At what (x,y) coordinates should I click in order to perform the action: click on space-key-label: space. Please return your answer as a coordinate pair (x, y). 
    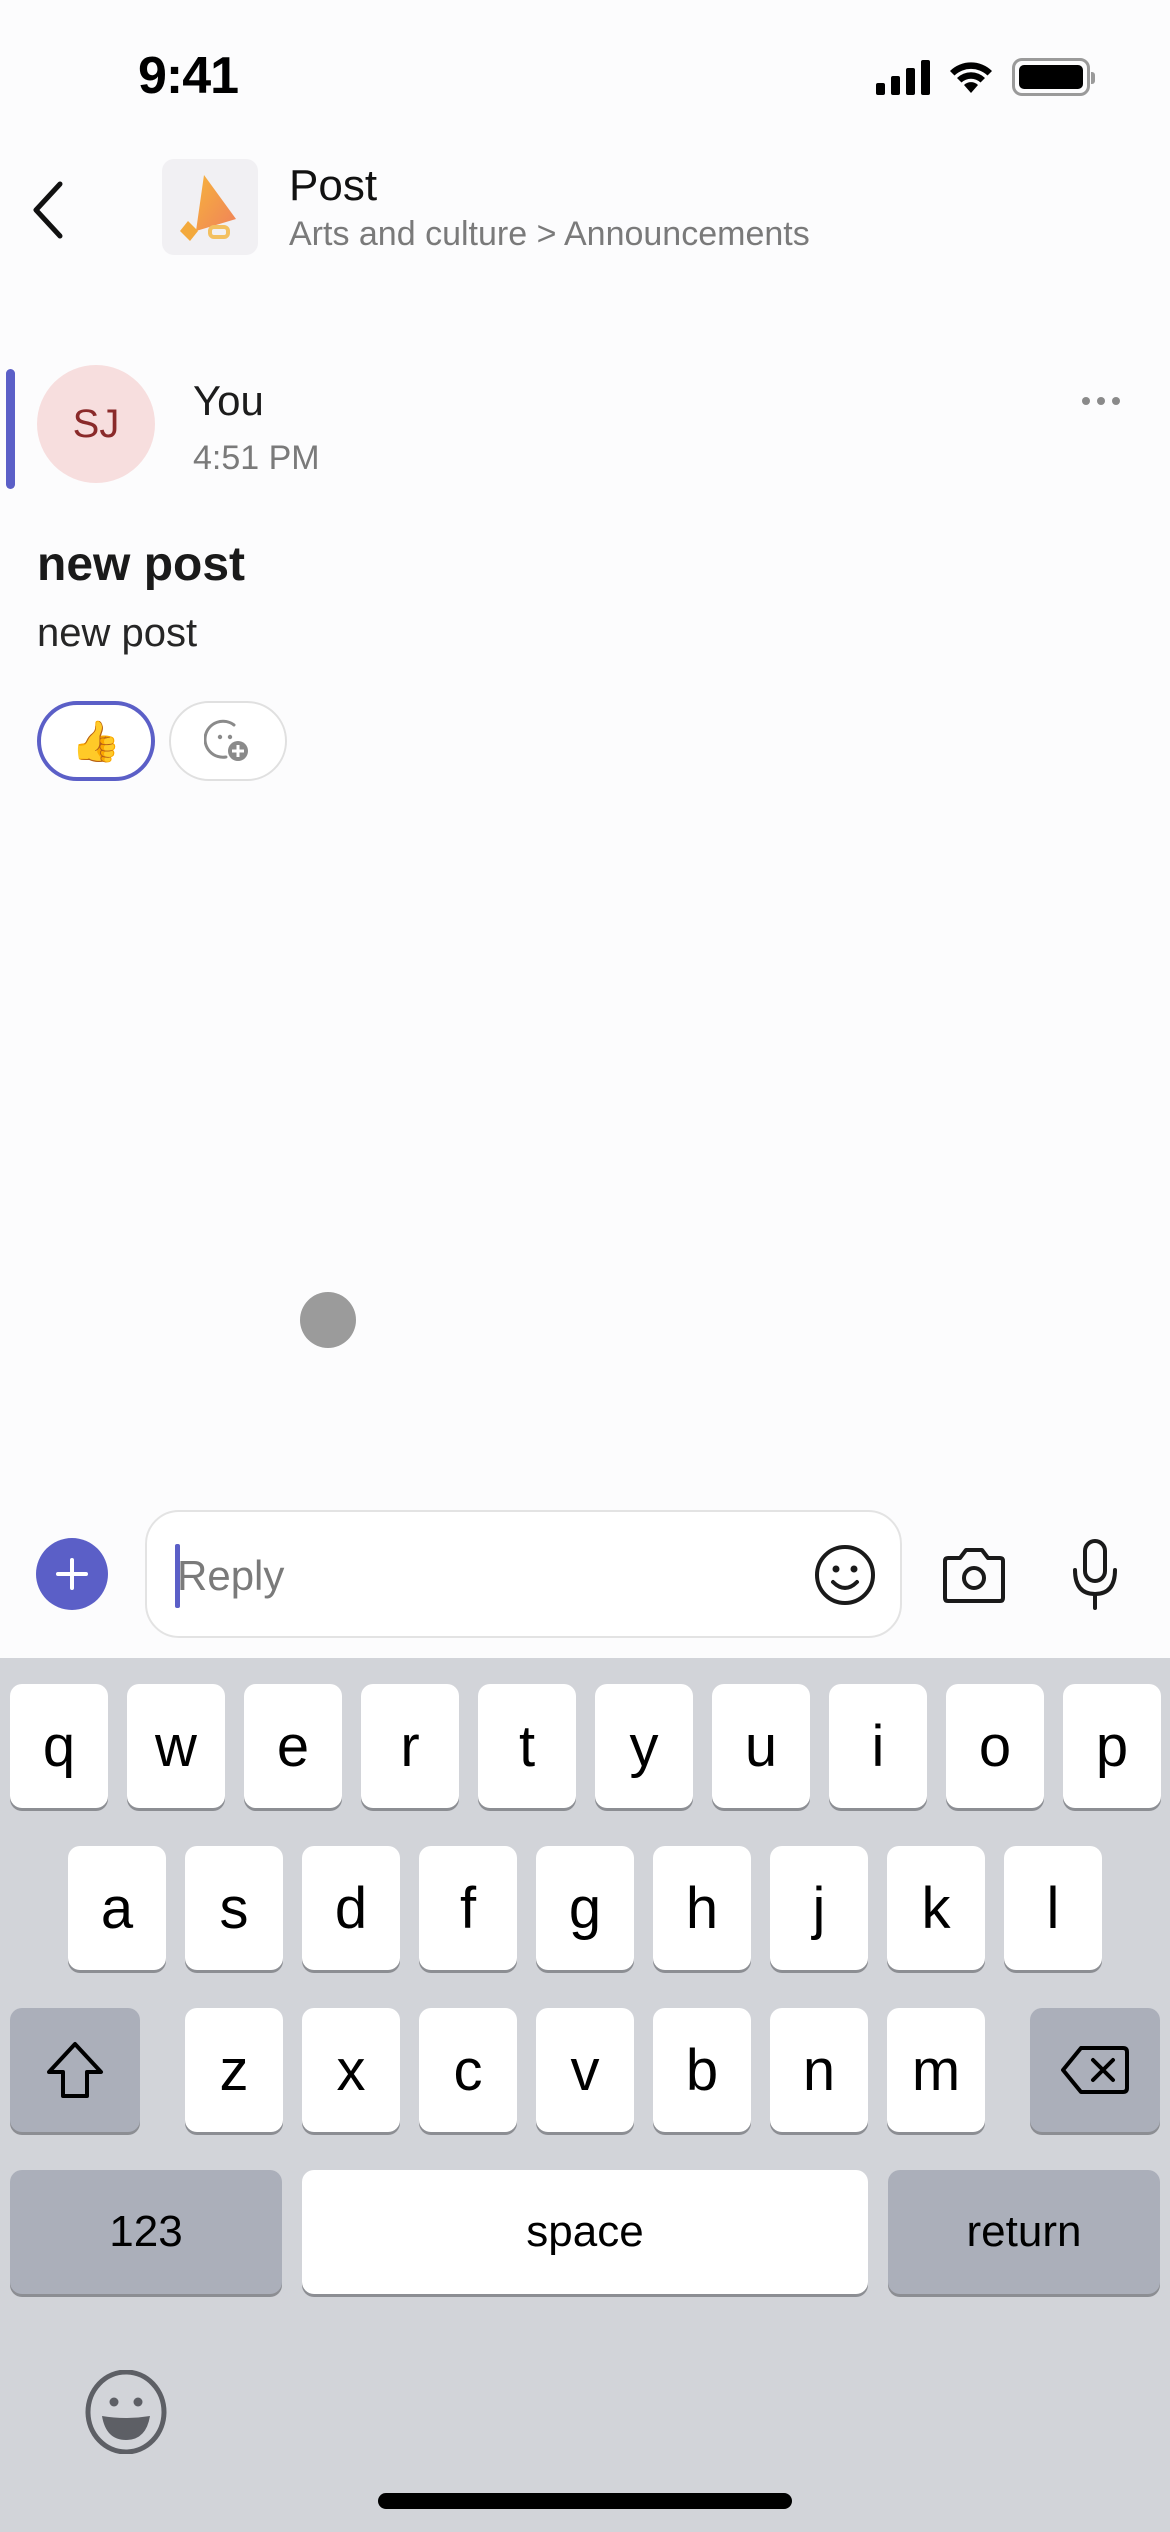
    Looking at the image, I should click on (585, 2231).